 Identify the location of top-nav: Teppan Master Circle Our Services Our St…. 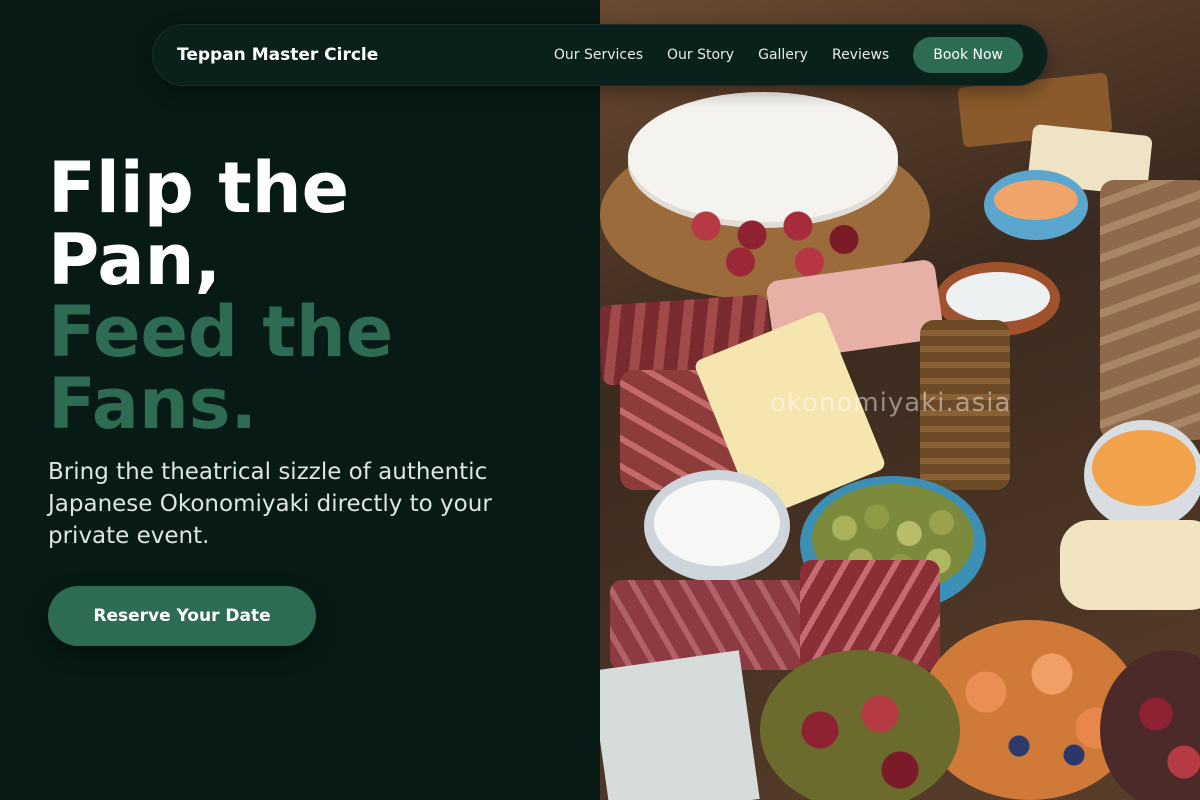
(600, 55).